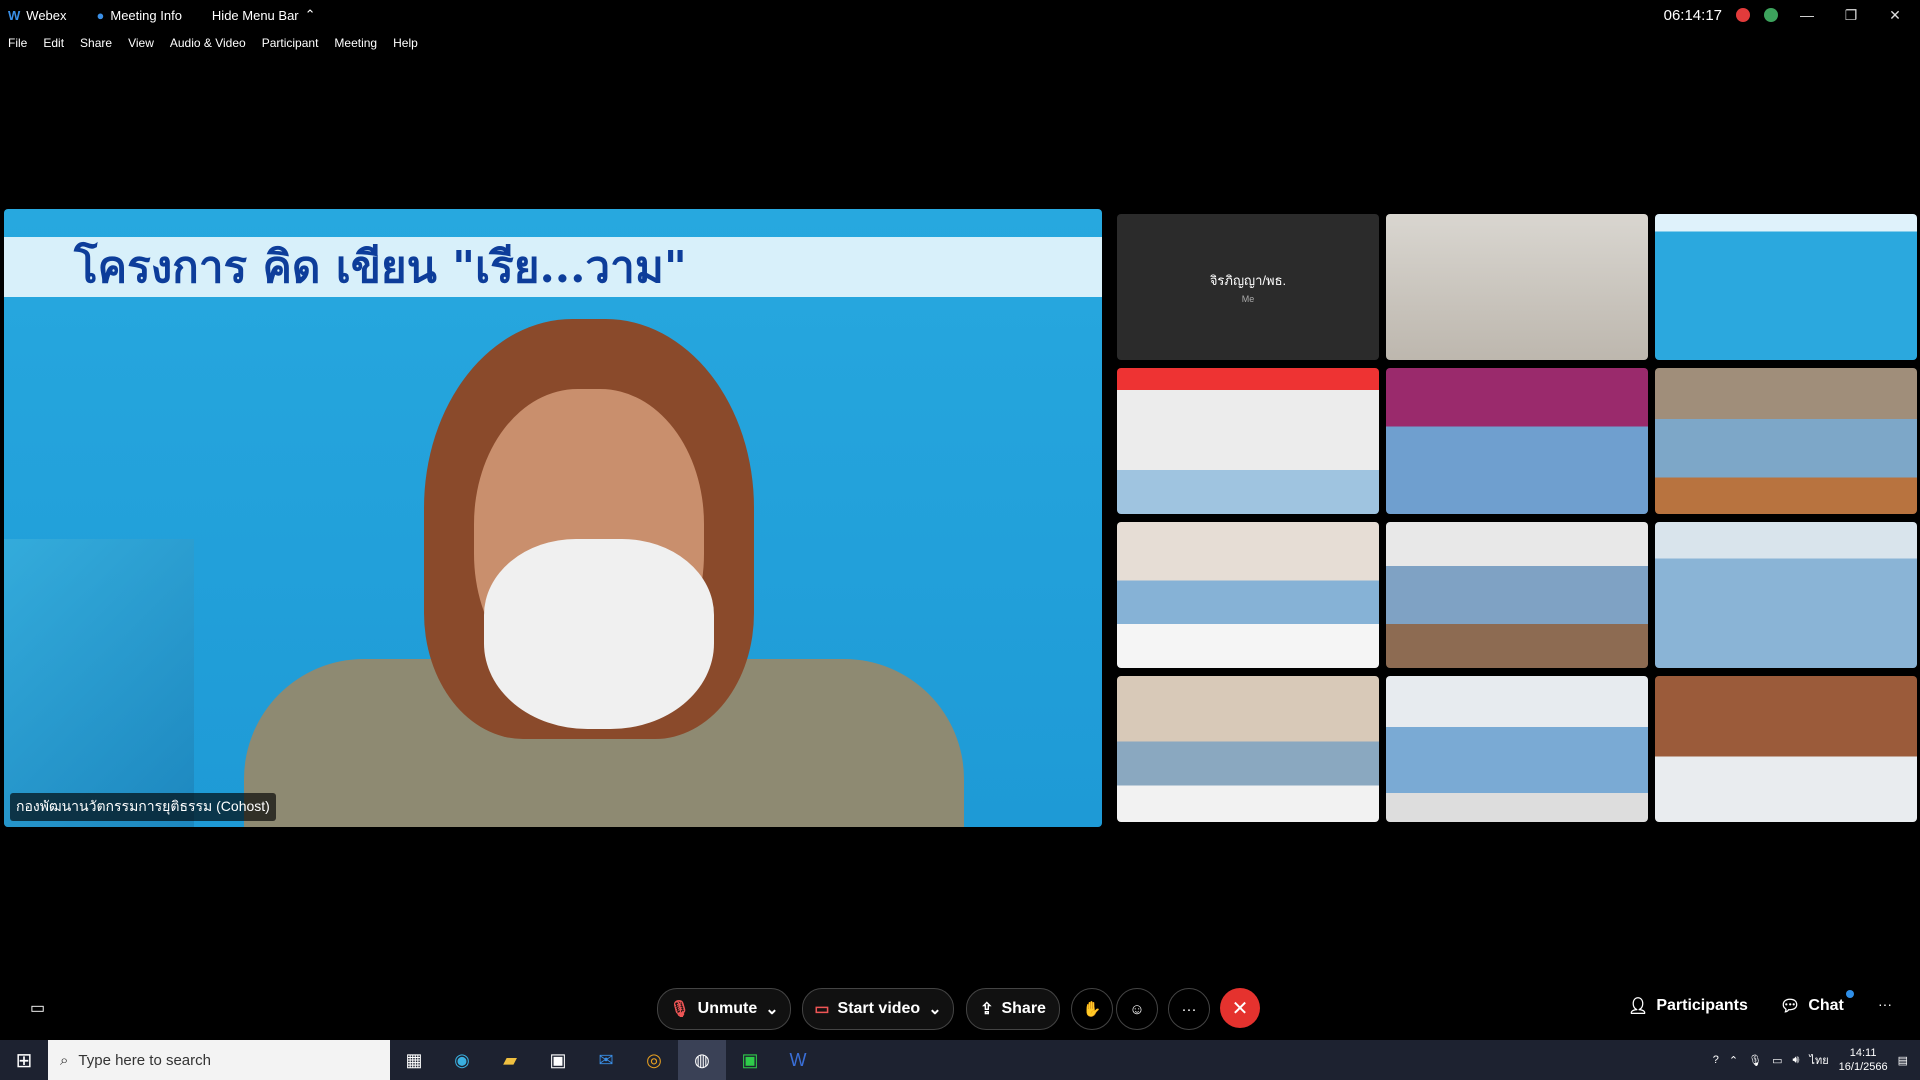 This screenshot has height=1080, width=1920. I want to click on chrome-icon: ◎, so click(654, 1060).